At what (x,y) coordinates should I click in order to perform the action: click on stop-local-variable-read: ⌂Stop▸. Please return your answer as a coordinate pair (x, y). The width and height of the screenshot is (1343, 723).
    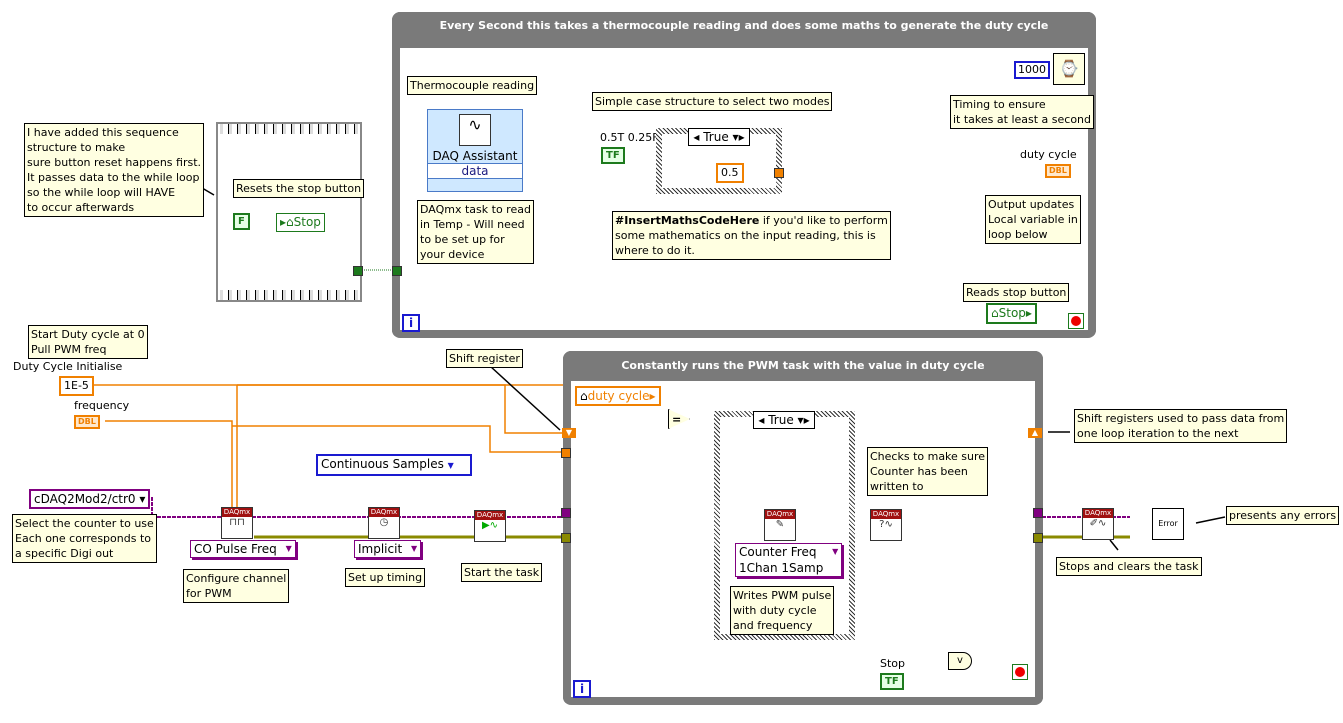
    Looking at the image, I should click on (1011, 313).